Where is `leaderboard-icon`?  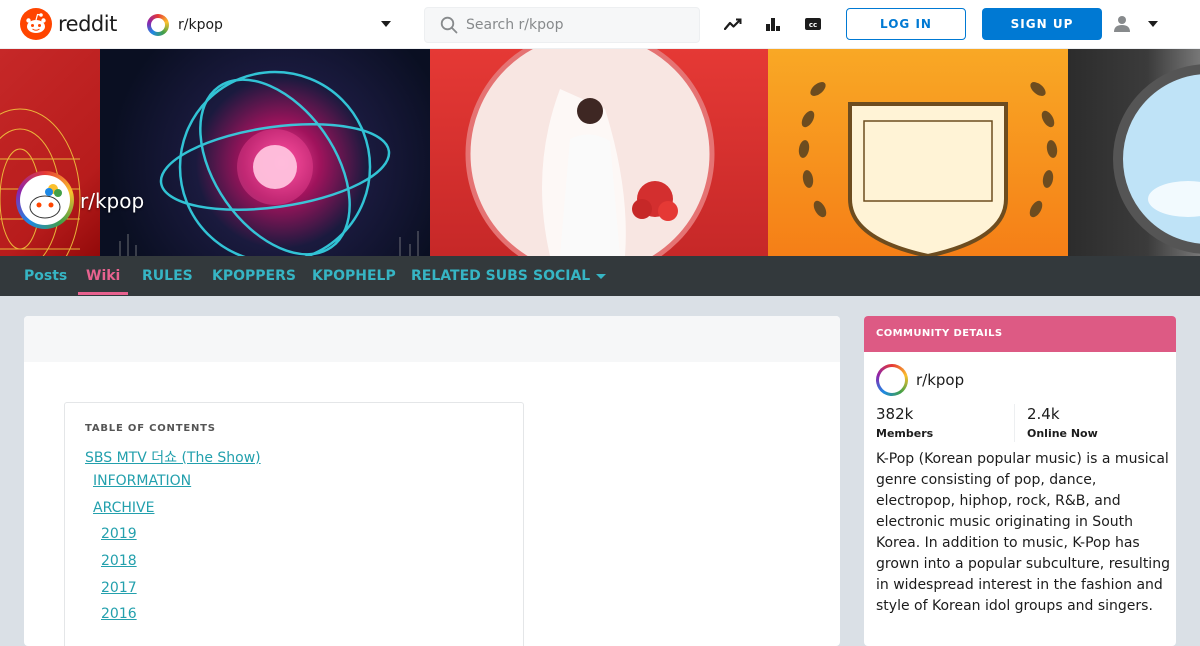 leaderboard-icon is located at coordinates (773, 24).